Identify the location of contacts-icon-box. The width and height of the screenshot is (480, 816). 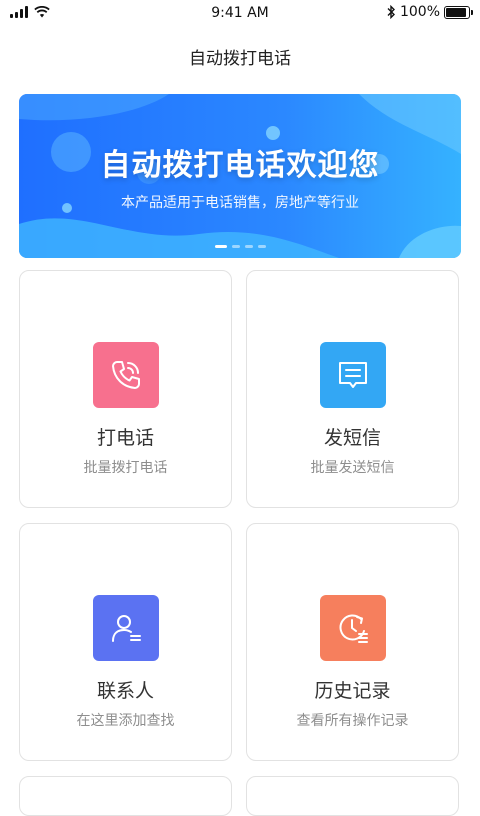
(126, 628).